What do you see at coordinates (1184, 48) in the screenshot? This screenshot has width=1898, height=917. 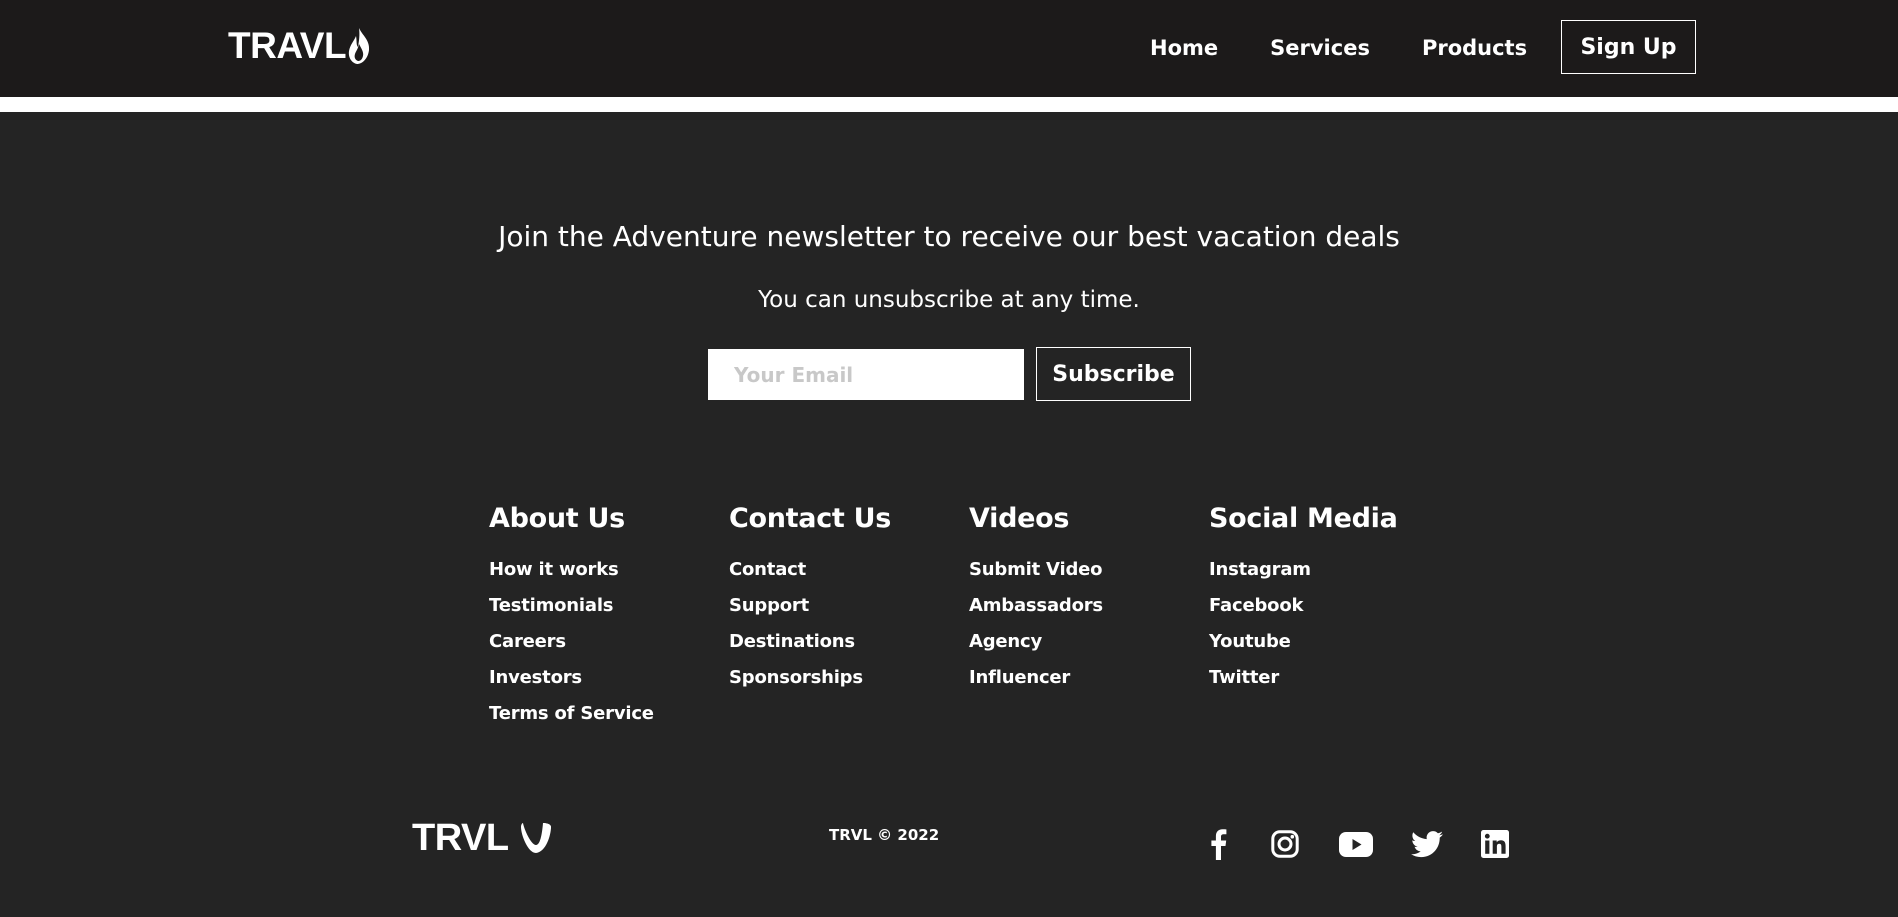 I see `nav-link-home: Home` at bounding box center [1184, 48].